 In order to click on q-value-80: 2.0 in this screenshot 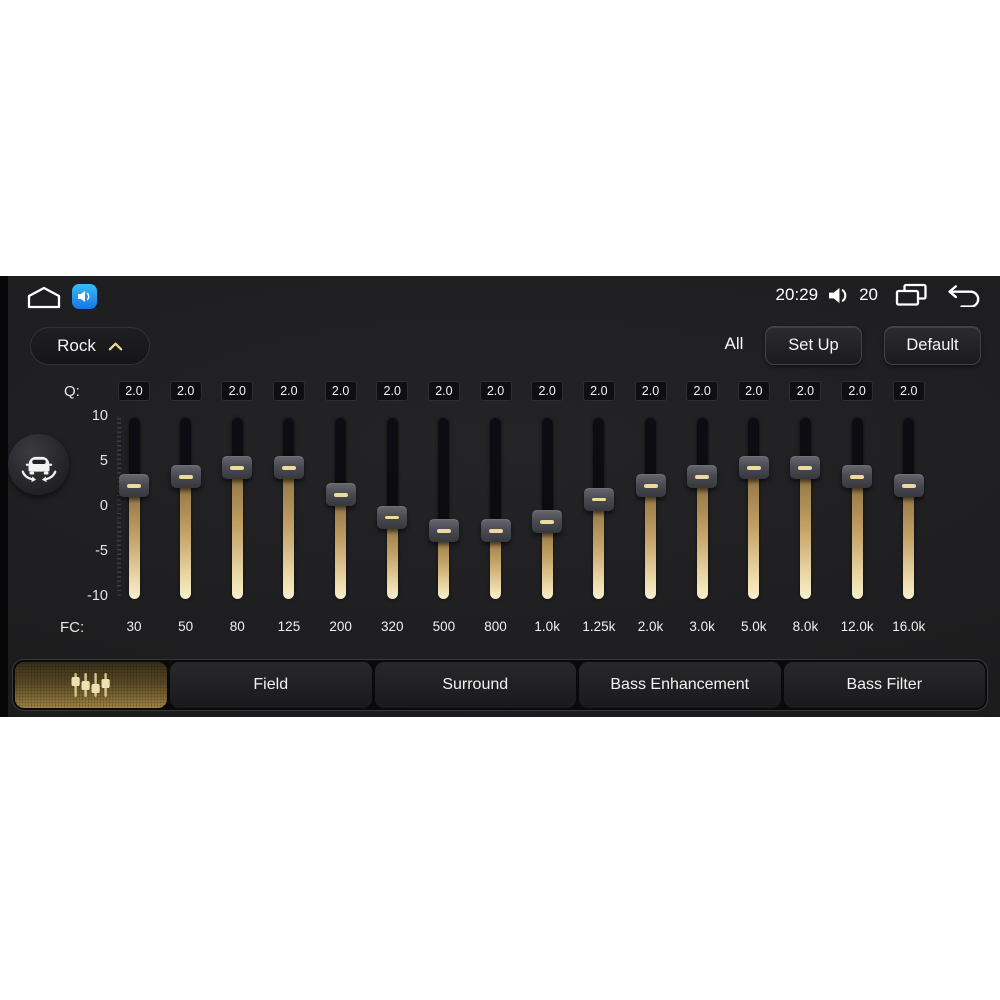, I will do `click(237, 391)`.